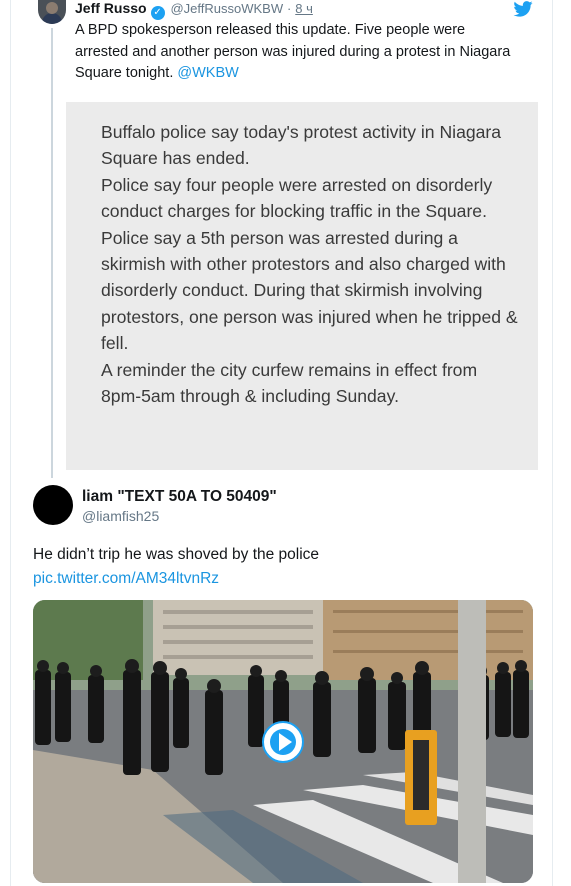 The width and height of the screenshot is (571, 886). Describe the element at coordinates (207, 73) in the screenshot. I see `mention-link: @WKBW` at that location.